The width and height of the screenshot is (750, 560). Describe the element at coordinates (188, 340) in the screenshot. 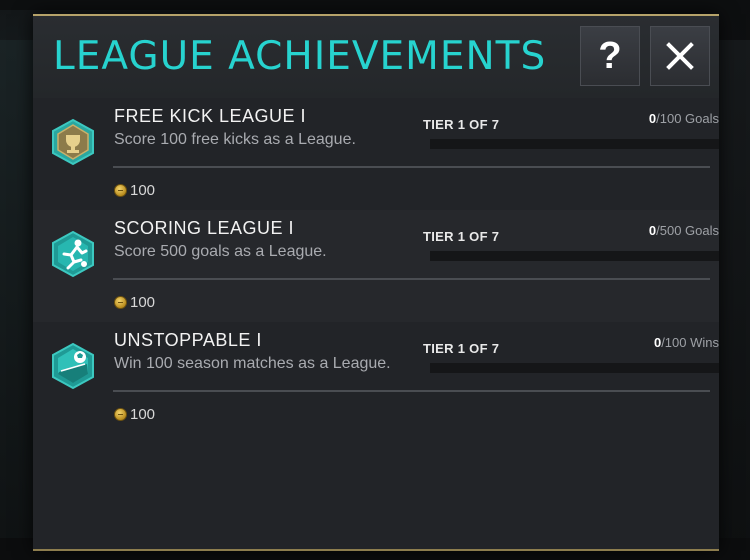

I see `achievement-title: UNSTOPPABLE I` at that location.